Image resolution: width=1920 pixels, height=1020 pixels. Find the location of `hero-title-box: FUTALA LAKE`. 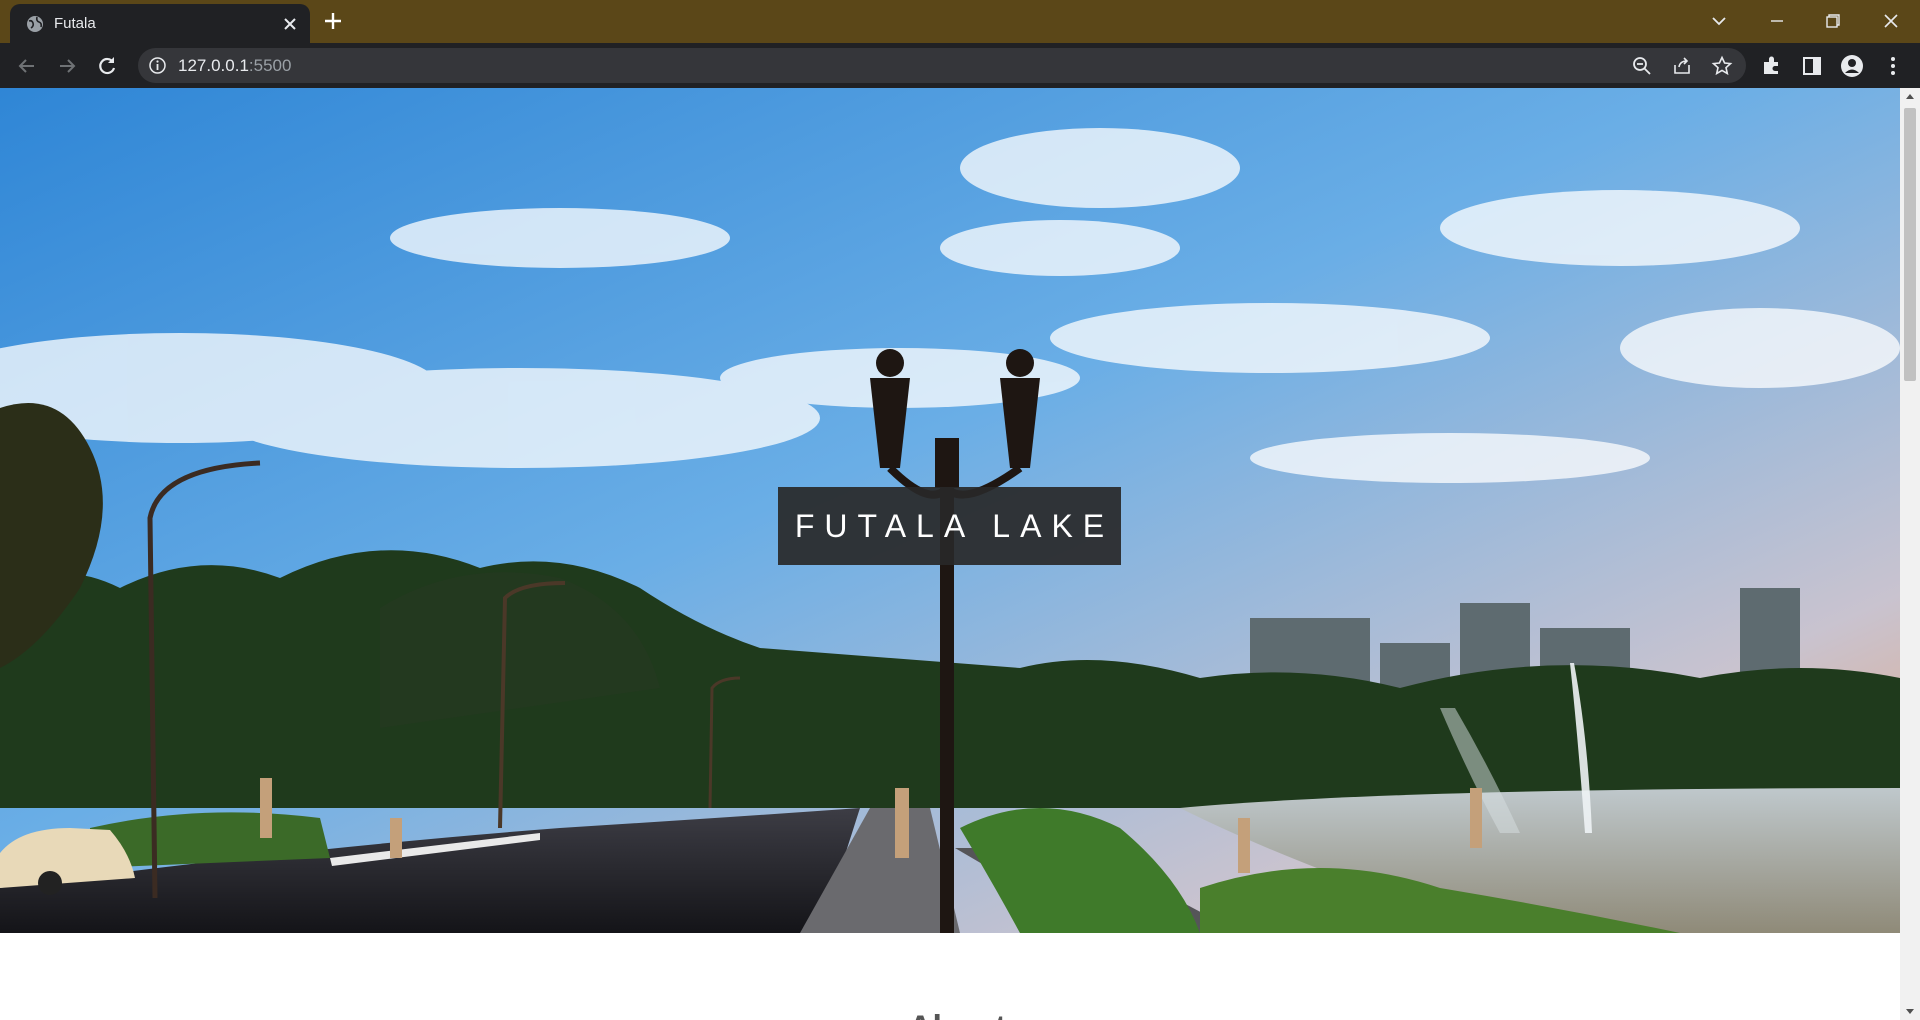

hero-title-box: FUTALA LAKE is located at coordinates (949, 526).